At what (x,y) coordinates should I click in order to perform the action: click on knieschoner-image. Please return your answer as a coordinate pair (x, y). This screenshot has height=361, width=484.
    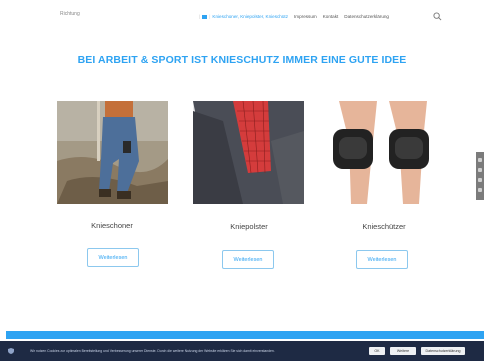
    Looking at the image, I should click on (112, 152).